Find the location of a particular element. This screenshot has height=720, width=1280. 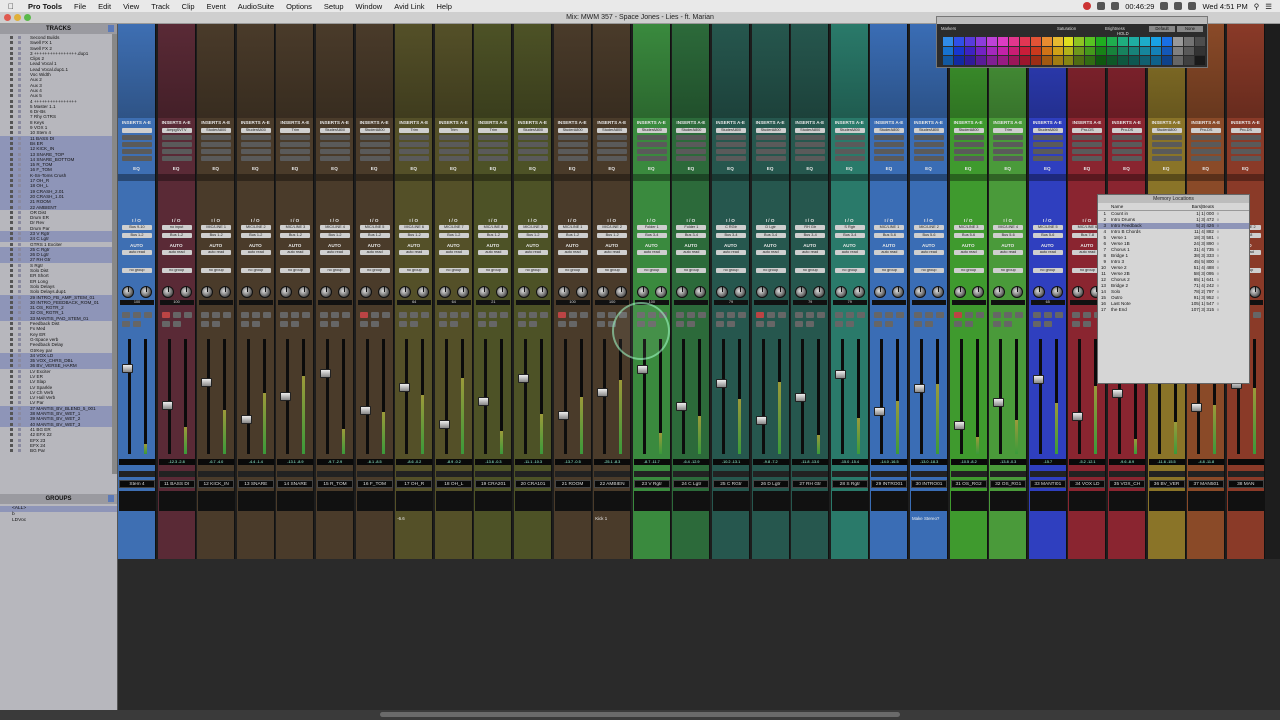

track-name-button: 35 VOX_CH is located at coordinates (1127, 484).